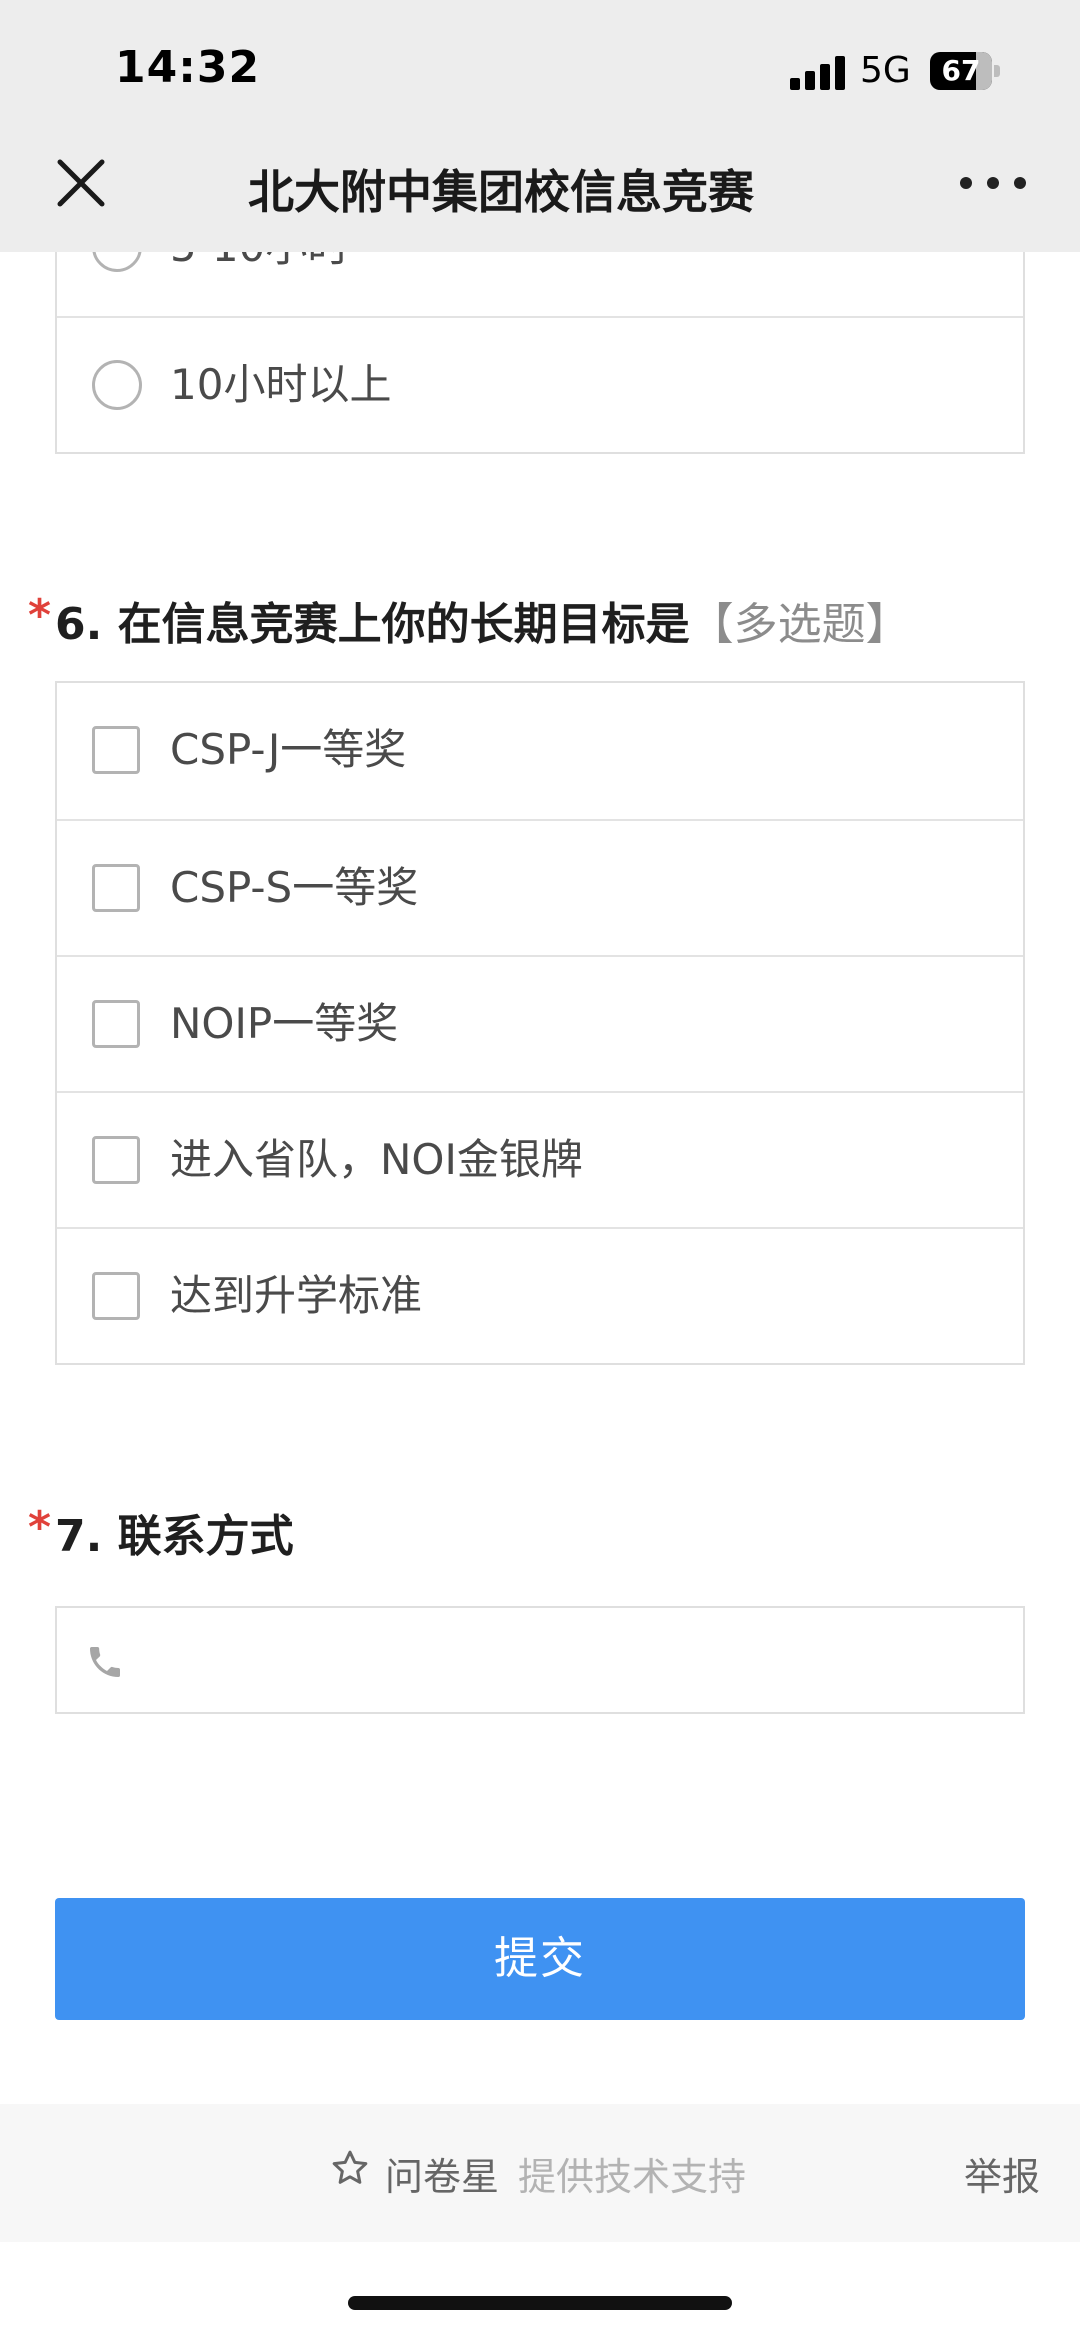 The image size is (1080, 2337). What do you see at coordinates (540, 751) in the screenshot?
I see `q6-option: CSP-J一等奖` at bounding box center [540, 751].